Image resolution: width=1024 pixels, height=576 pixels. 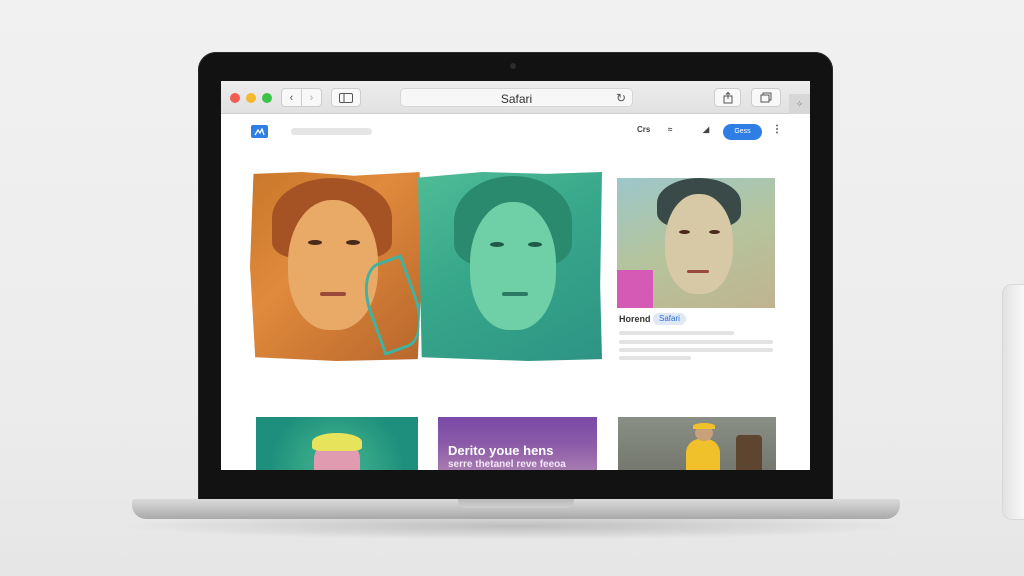 I want to click on site-logo, so click(x=259, y=131).